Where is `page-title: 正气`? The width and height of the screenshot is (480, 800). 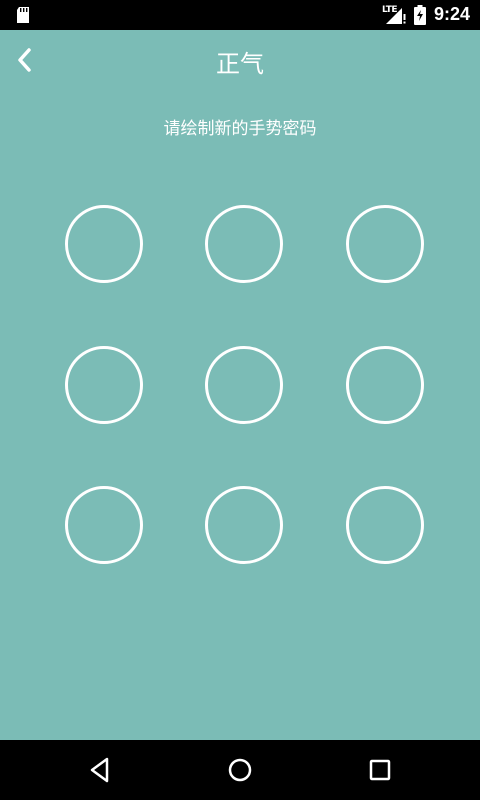
page-title: 正气 is located at coordinates (240, 64).